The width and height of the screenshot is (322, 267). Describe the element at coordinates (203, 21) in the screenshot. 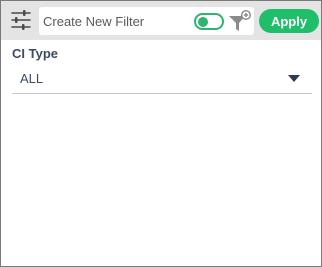

I see `toggle-knob` at that location.